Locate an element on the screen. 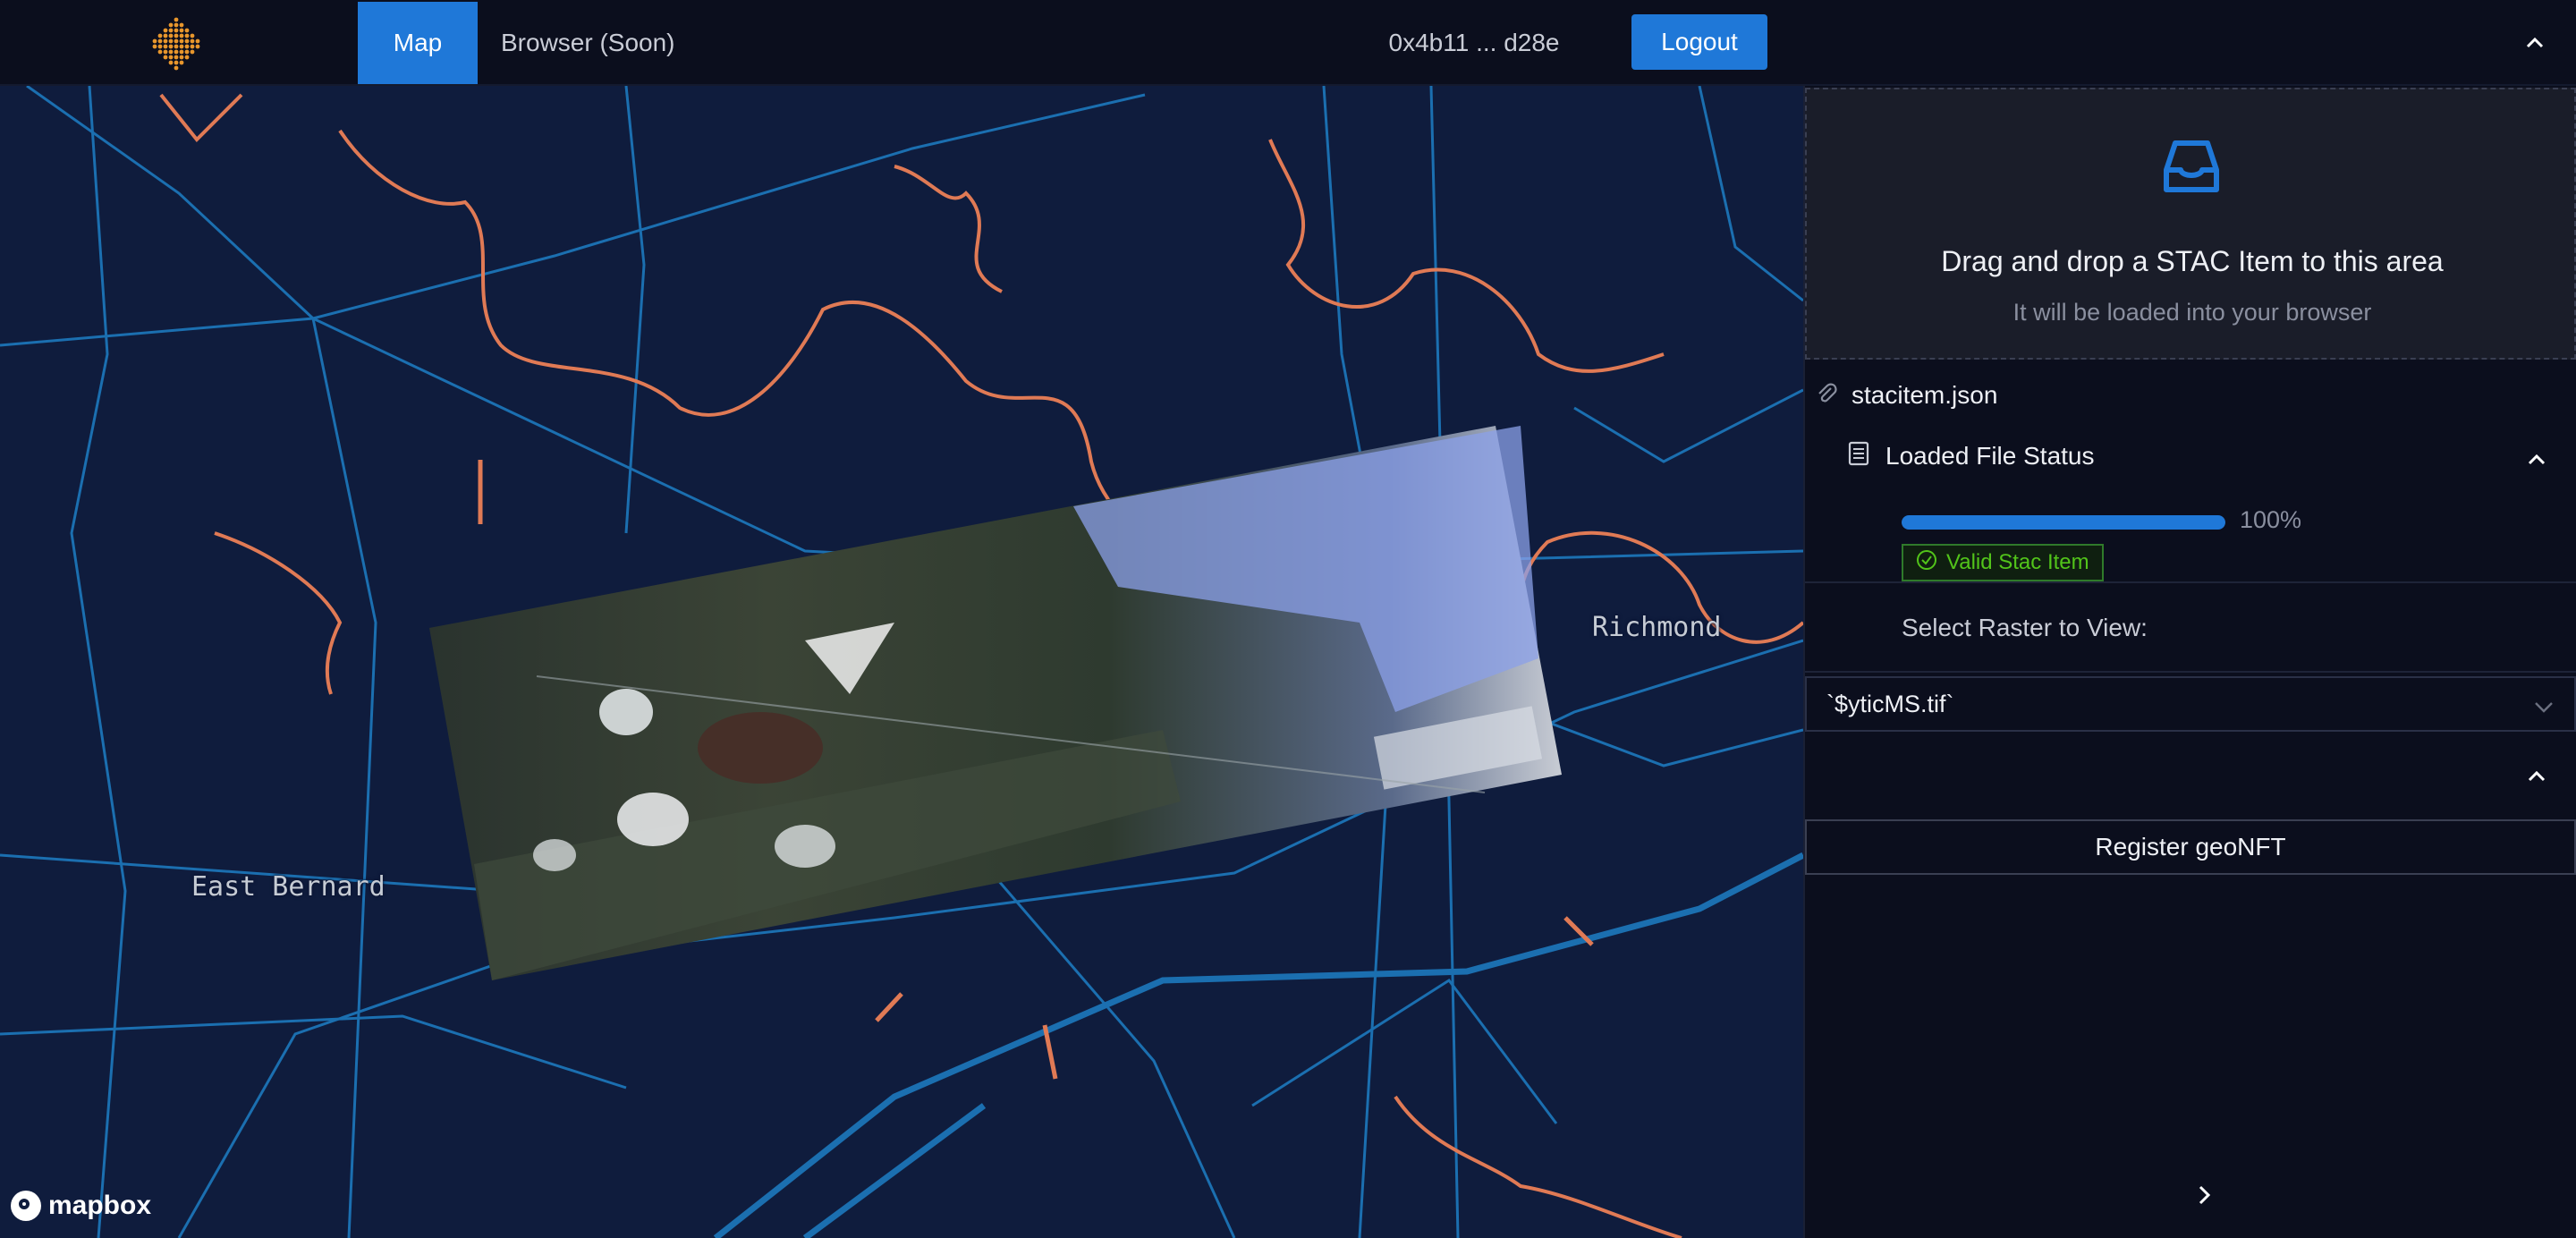 This screenshot has height=1238, width=2576. wallet-address: 0x4b11 ... d28e is located at coordinates (1474, 42).